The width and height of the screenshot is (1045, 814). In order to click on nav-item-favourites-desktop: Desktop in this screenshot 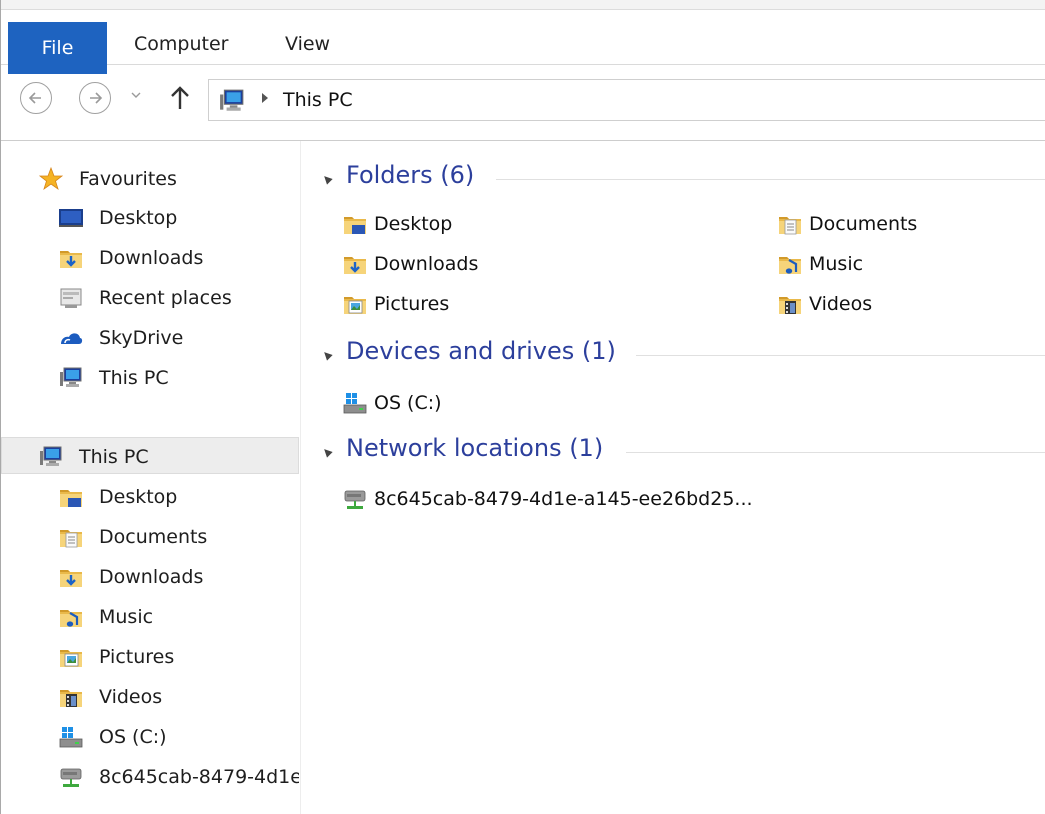, I will do `click(179, 218)`.